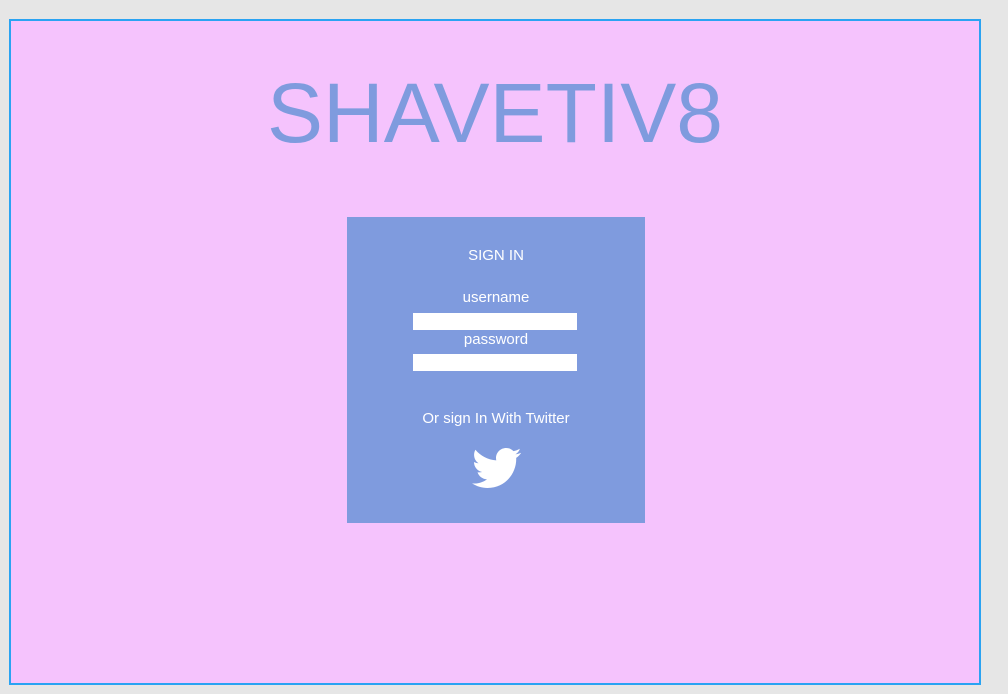  I want to click on twitter-bird-icon, so click(496, 468).